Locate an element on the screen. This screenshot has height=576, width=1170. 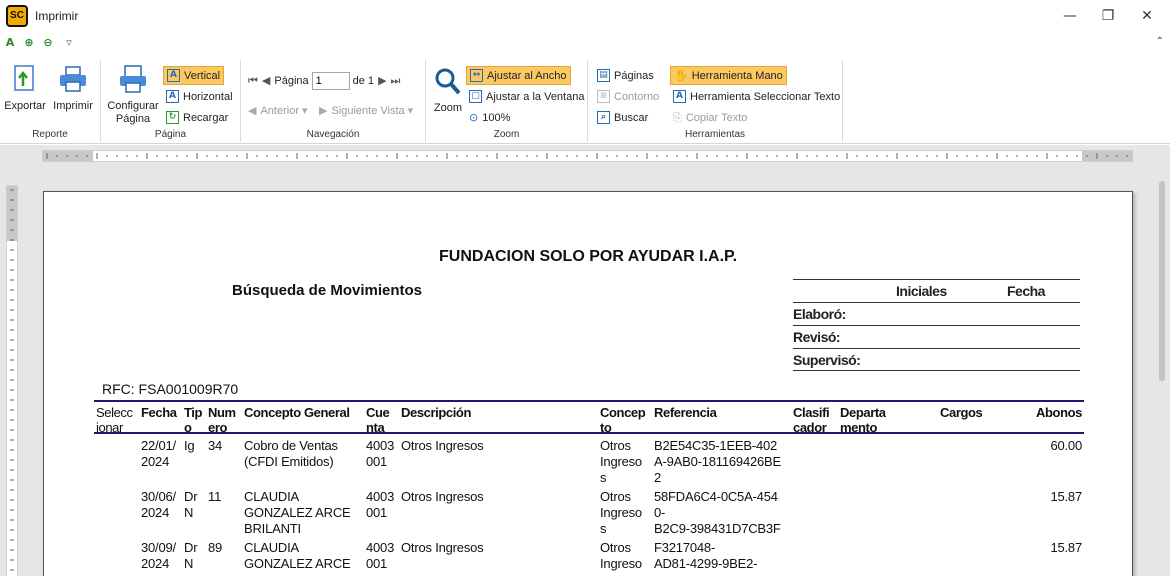
dropdown-icon: ▾ is located at coordinates (305, 110).